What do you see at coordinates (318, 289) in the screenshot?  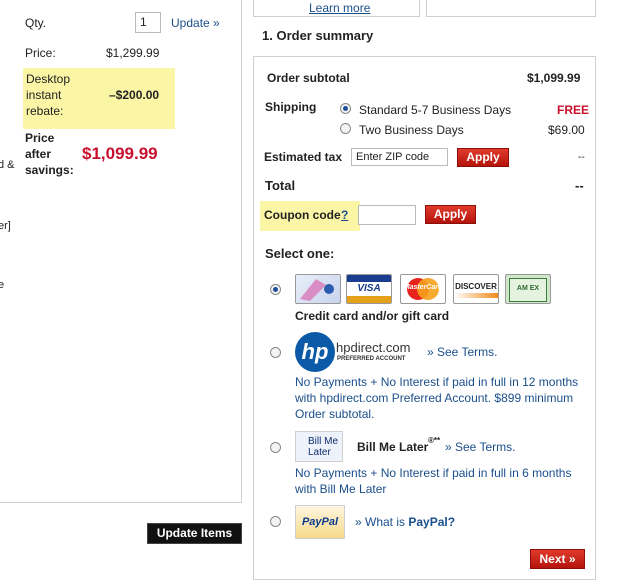 I see `hp-giftcard-icon` at bounding box center [318, 289].